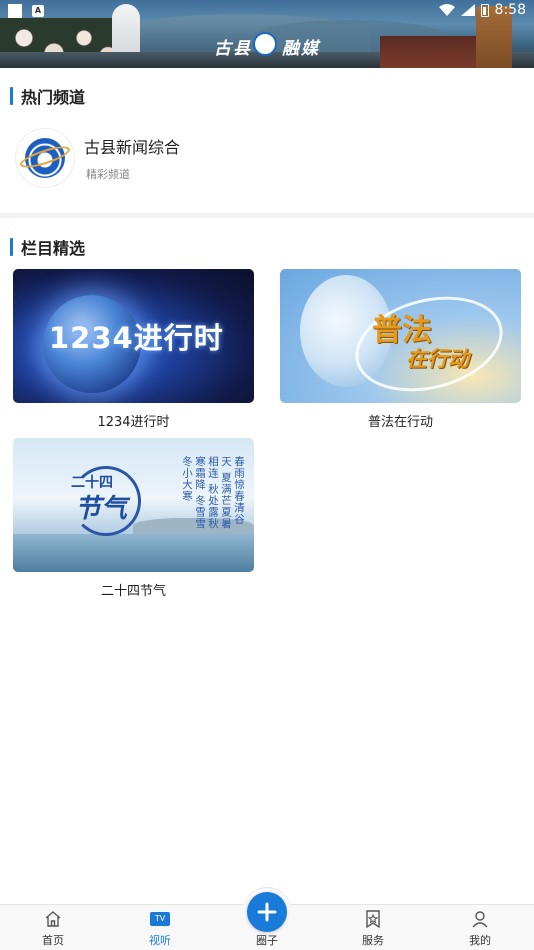 This screenshot has width=534, height=950. What do you see at coordinates (437, 358) in the screenshot?
I see `thumbnail-subtitle: 在行动` at bounding box center [437, 358].